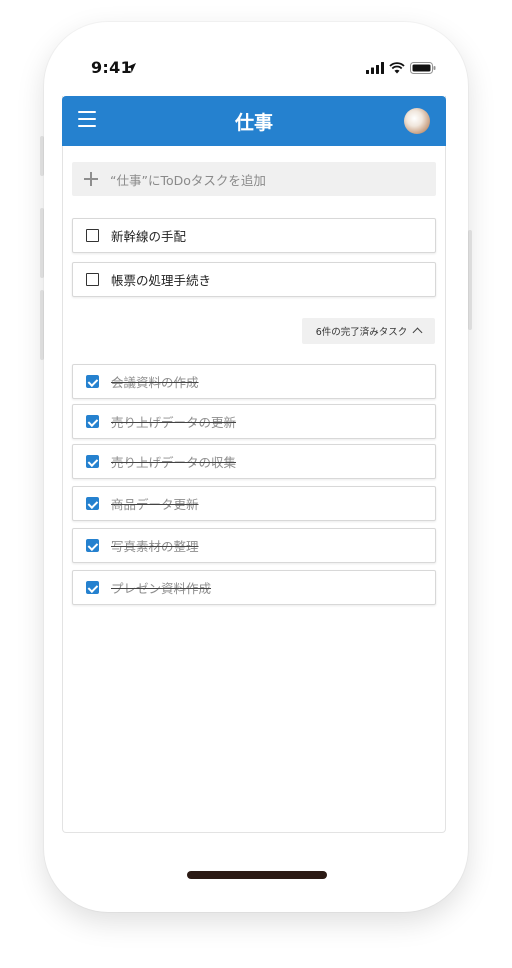 This screenshot has height=968, width=512. I want to click on add-task-placeholder: “仕事”にToDoタスクを追加, so click(188, 180).